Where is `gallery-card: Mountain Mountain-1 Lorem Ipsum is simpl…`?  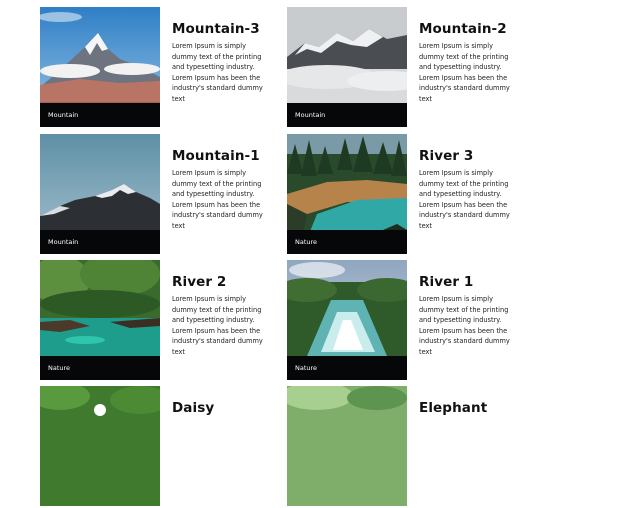 gallery-card: Mountain Mountain-1 Lorem Ipsum is simpl… is located at coordinates (155, 195).